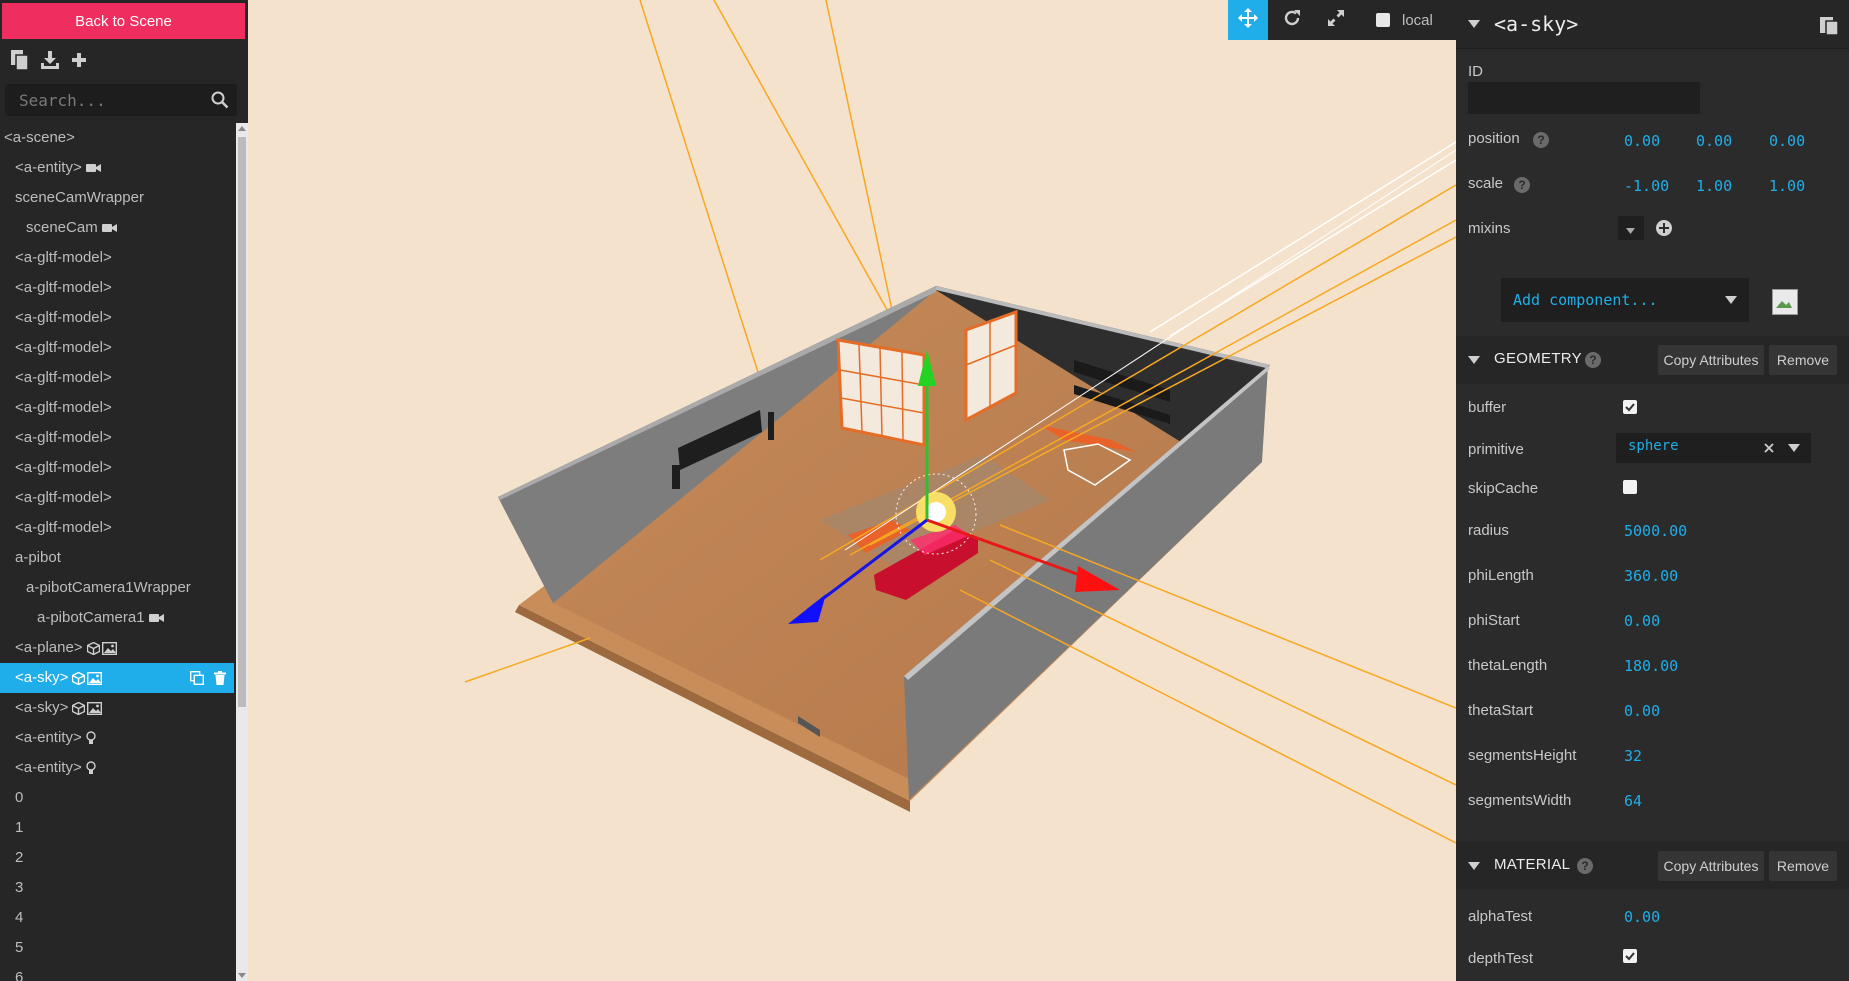 Image resolution: width=1849 pixels, height=981 pixels. I want to click on outliner-row: 0, so click(117, 798).